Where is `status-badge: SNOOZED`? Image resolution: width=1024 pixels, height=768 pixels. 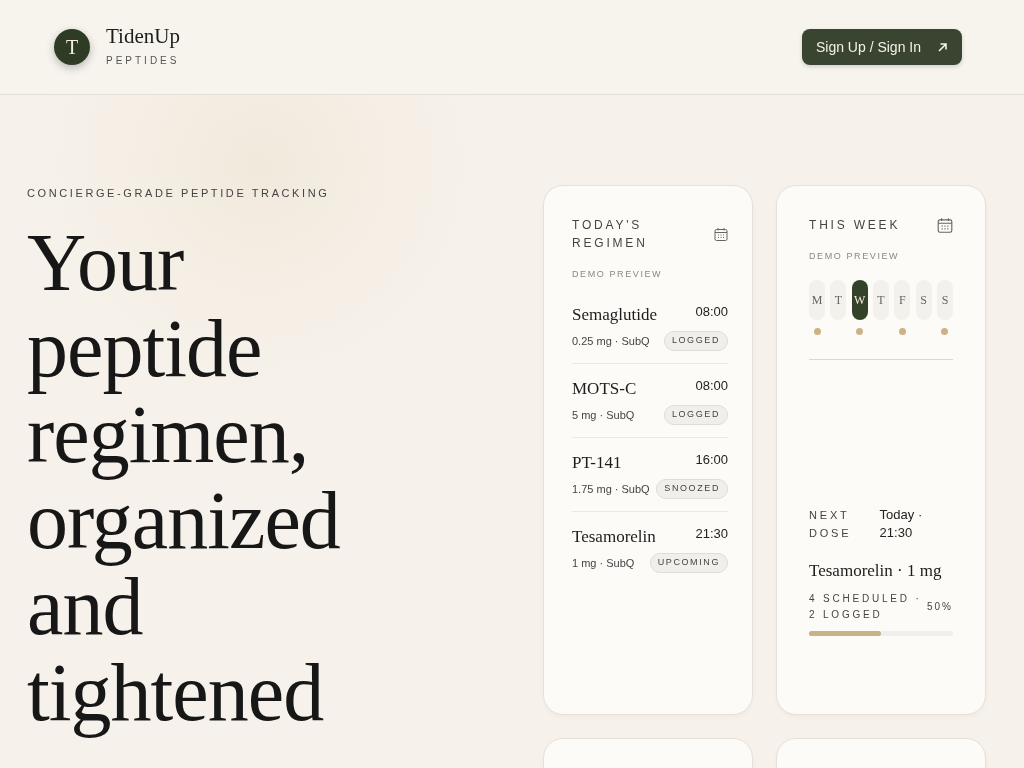 status-badge: SNOOZED is located at coordinates (692, 489).